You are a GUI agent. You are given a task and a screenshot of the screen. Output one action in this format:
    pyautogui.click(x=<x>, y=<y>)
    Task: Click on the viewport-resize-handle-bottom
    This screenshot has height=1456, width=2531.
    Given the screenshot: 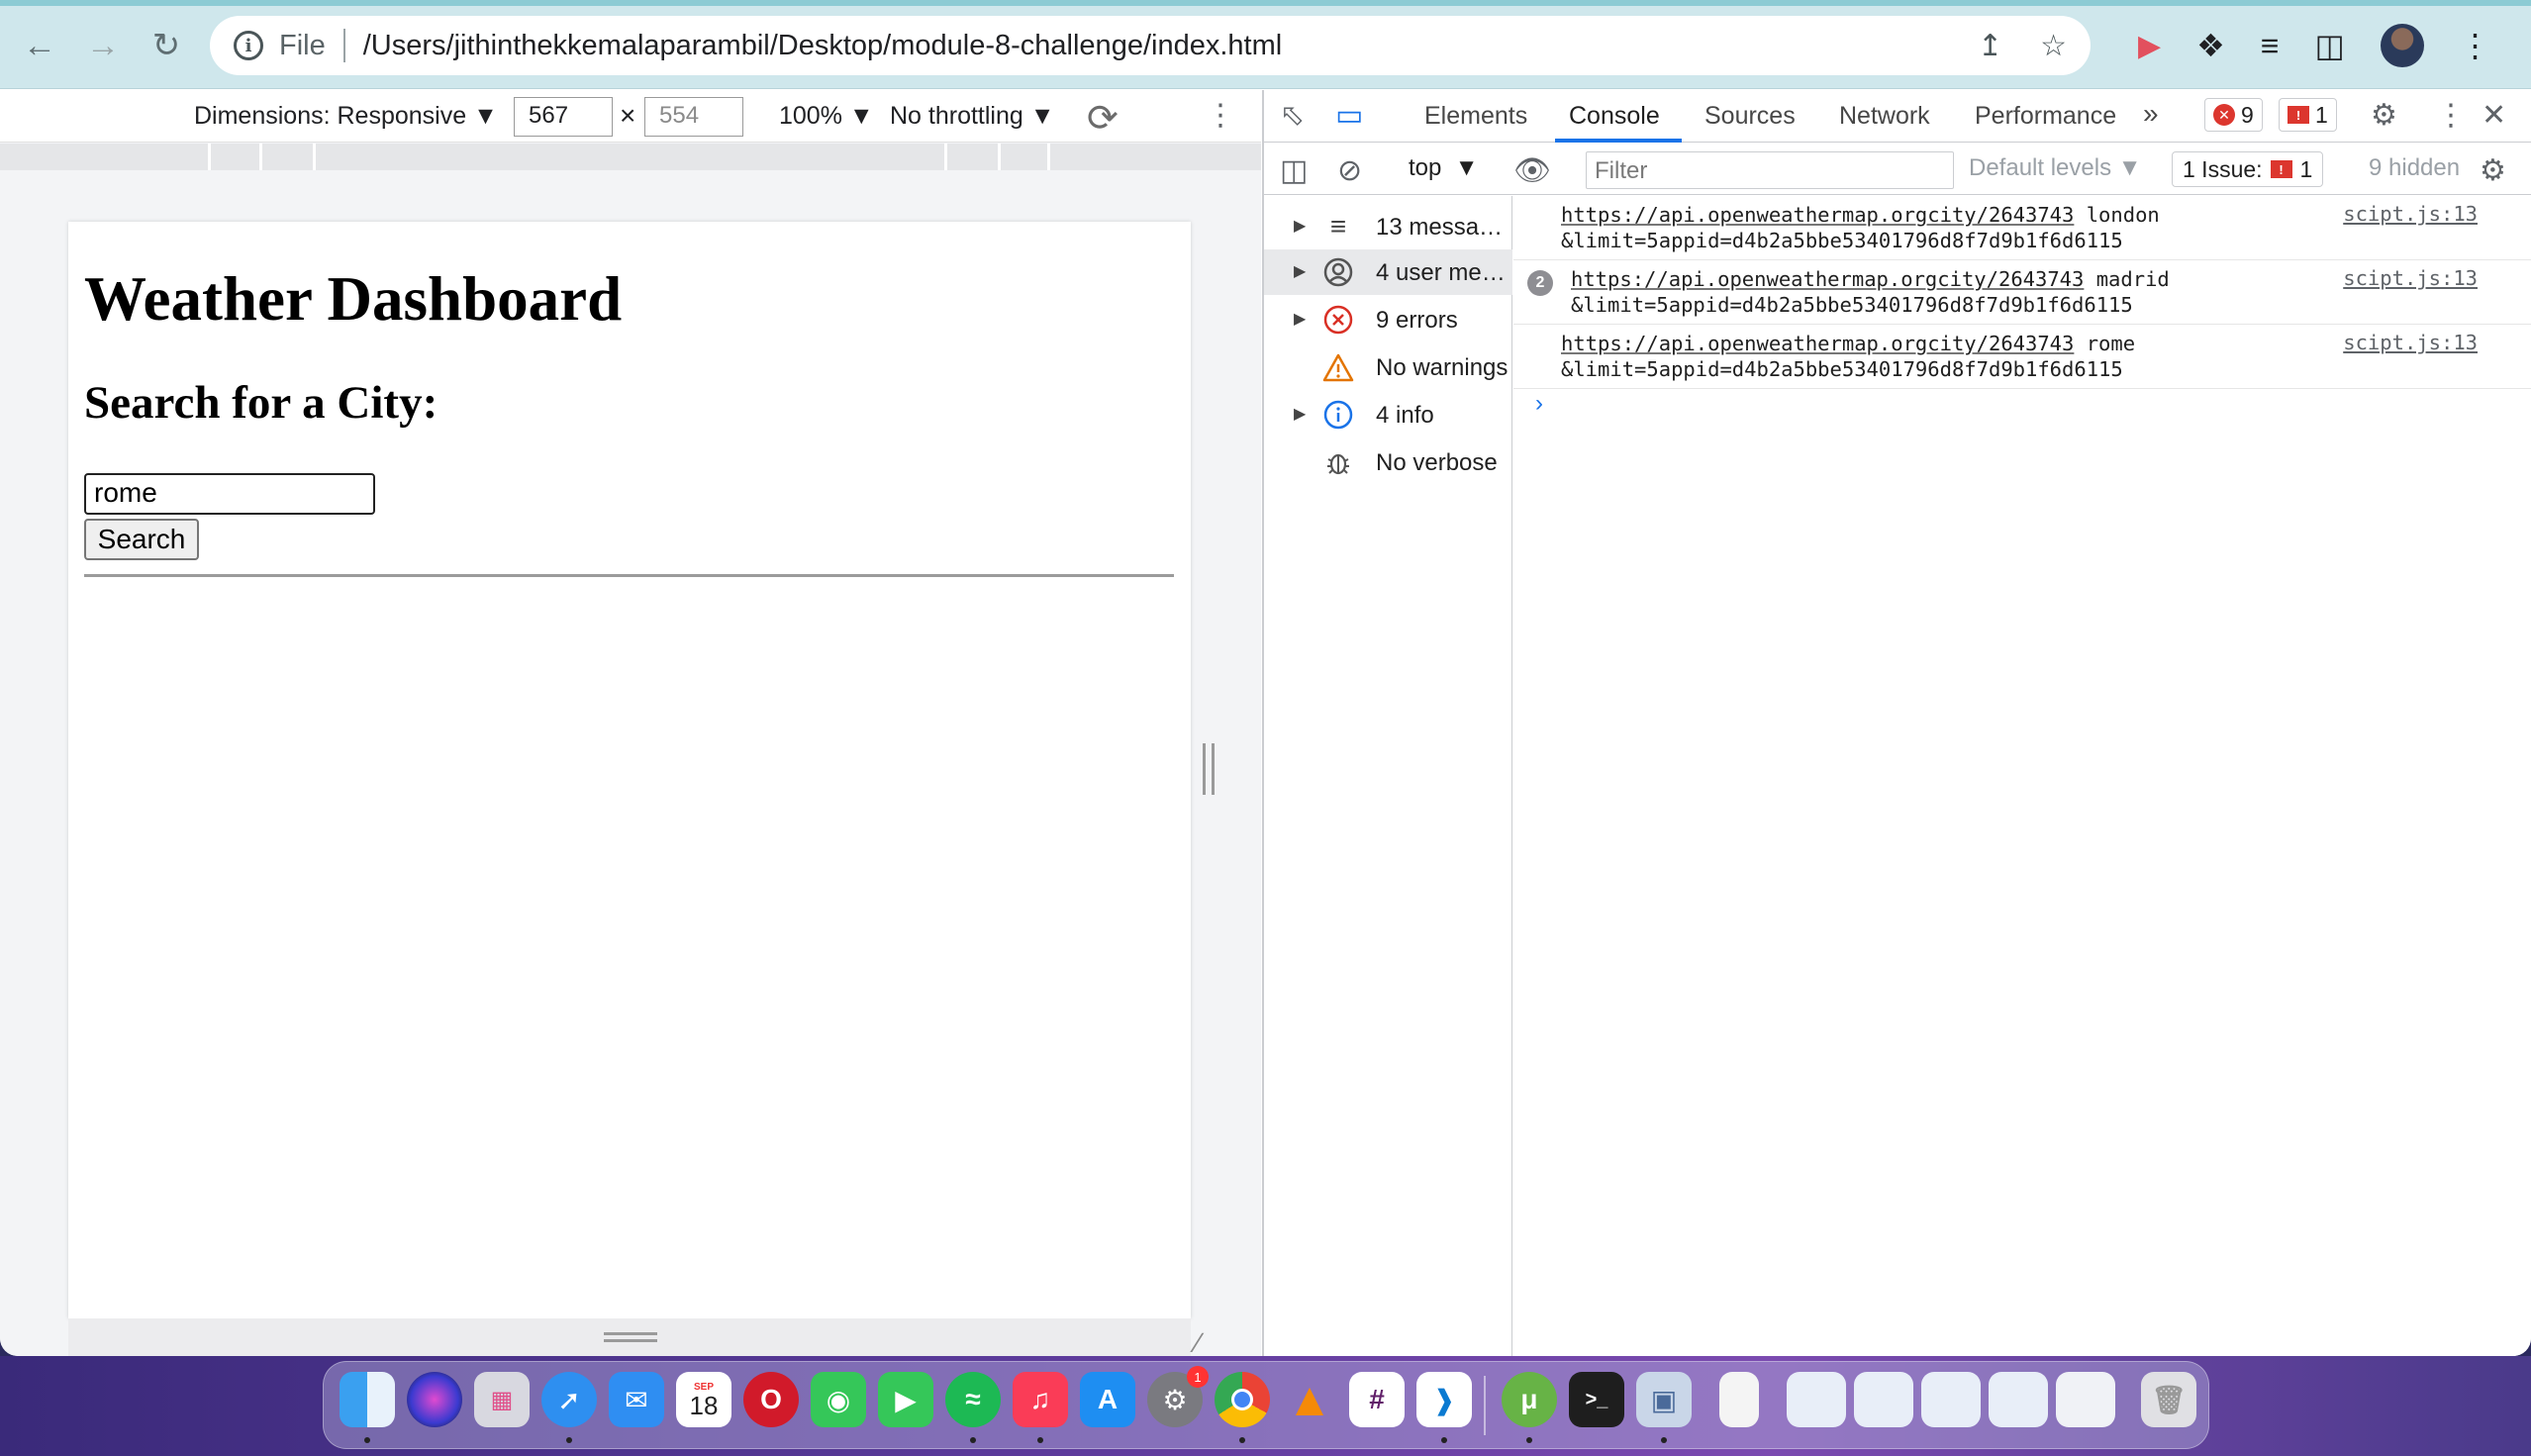 What is the action you would take?
    pyautogui.click(x=630, y=1337)
    